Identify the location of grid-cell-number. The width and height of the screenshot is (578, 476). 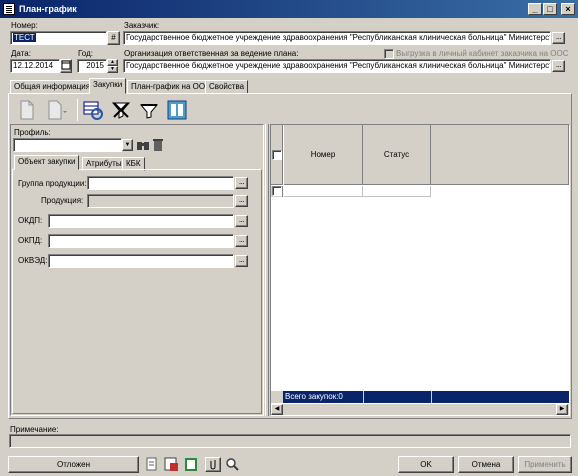
(323, 191).